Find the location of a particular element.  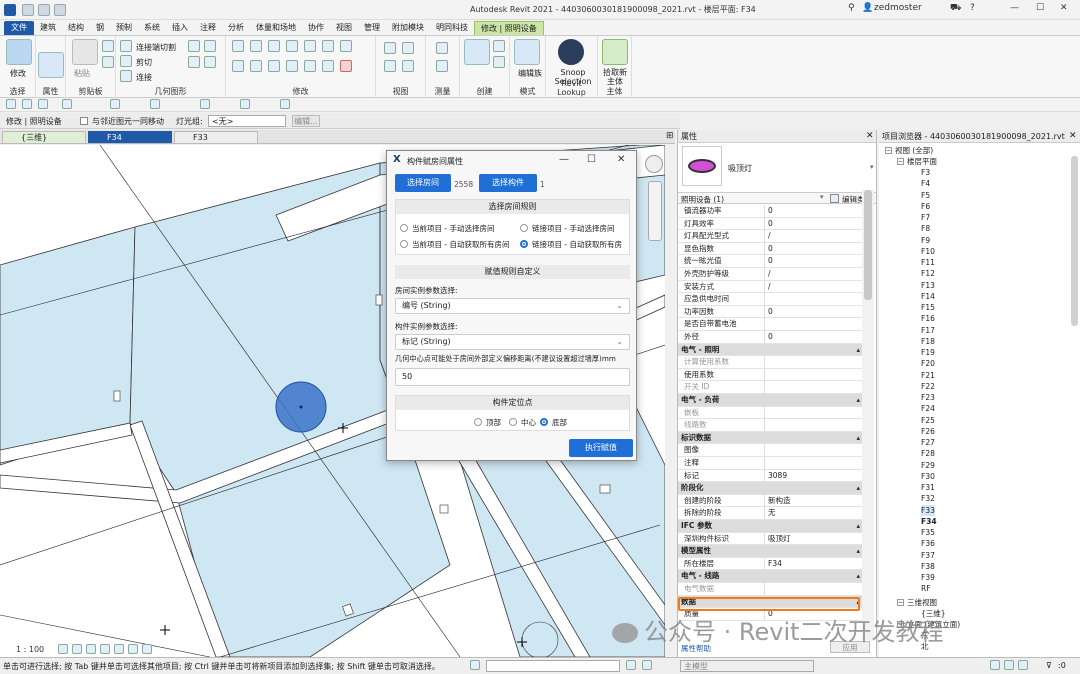

tab-insert: 插入 is located at coordinates (180, 28).